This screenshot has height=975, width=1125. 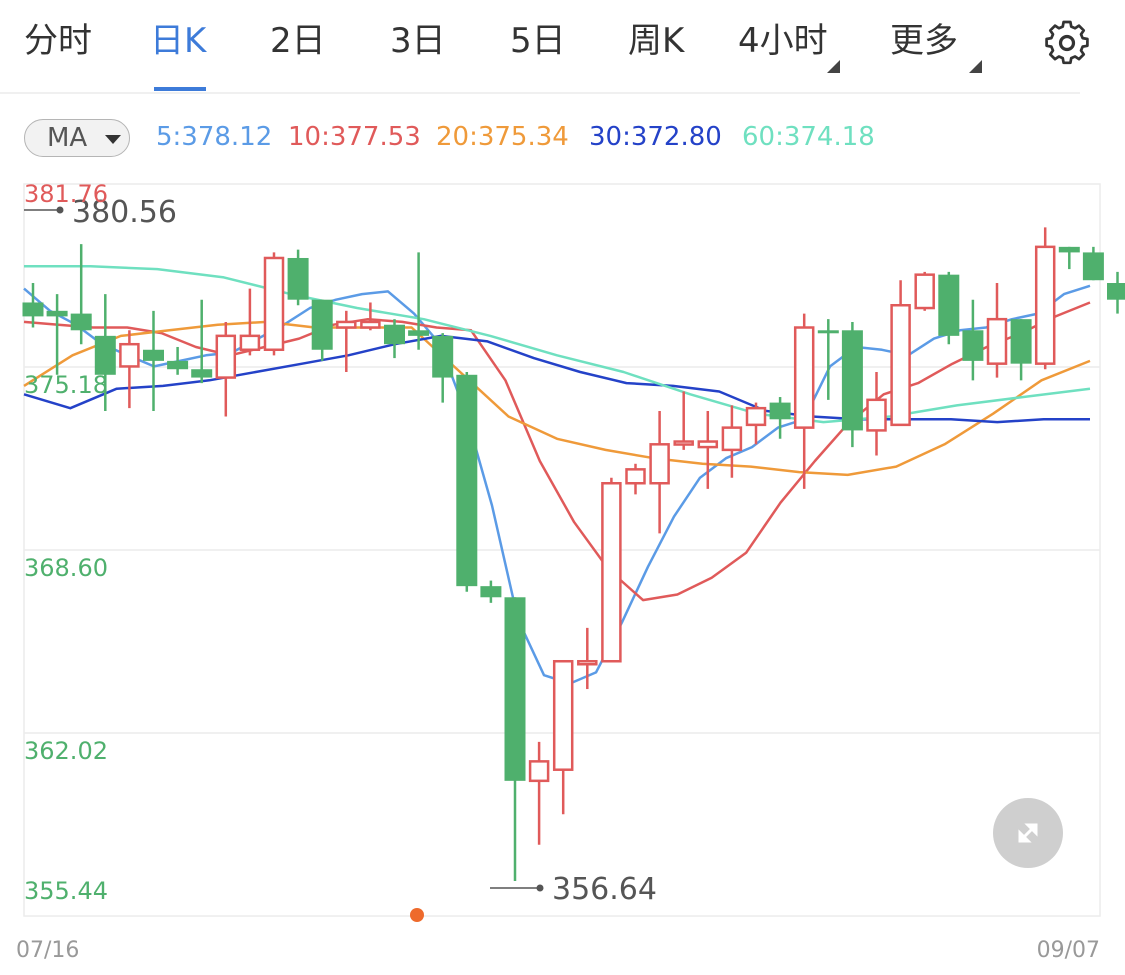 I want to click on tab-weekly-k: 周K, so click(x=656, y=41).